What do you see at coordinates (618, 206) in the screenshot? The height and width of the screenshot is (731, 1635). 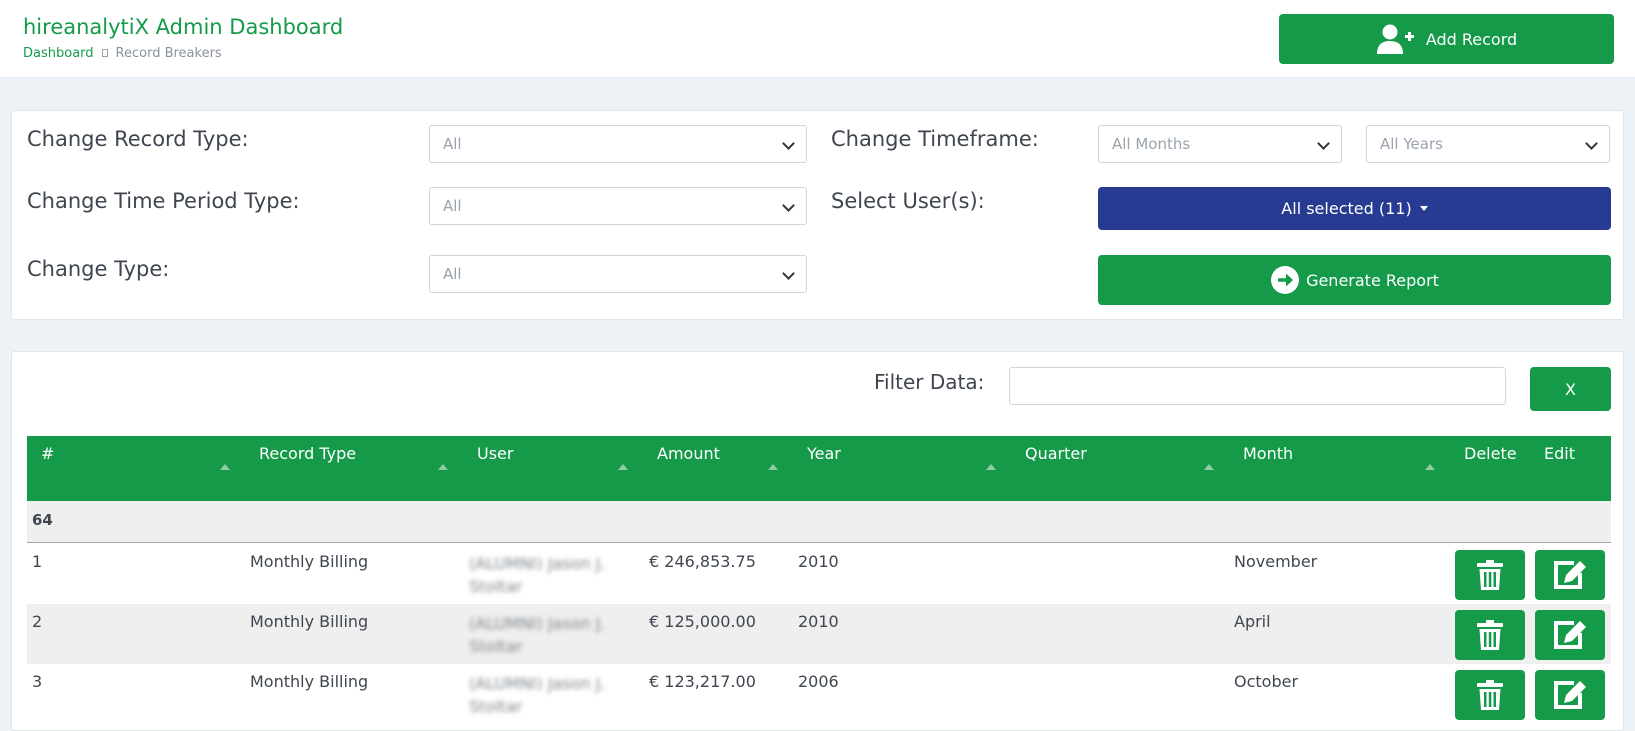 I see `time-period-type-select: All` at bounding box center [618, 206].